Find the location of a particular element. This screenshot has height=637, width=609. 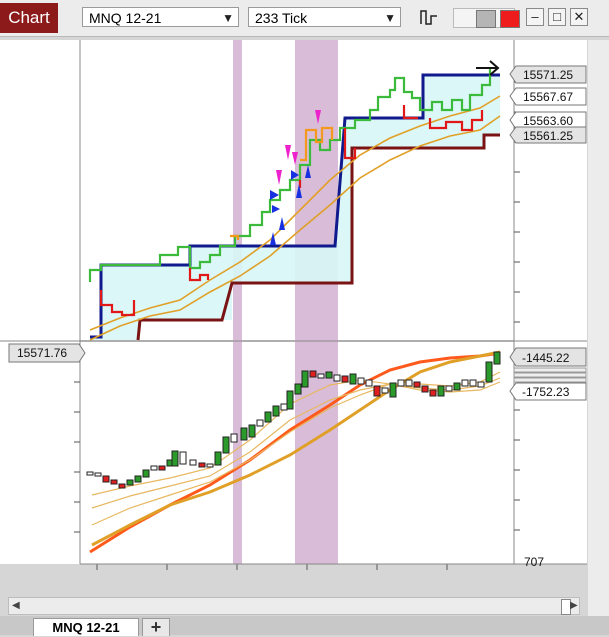

instrument-selector: MNQ 12-21 ▼ is located at coordinates (160, 17).